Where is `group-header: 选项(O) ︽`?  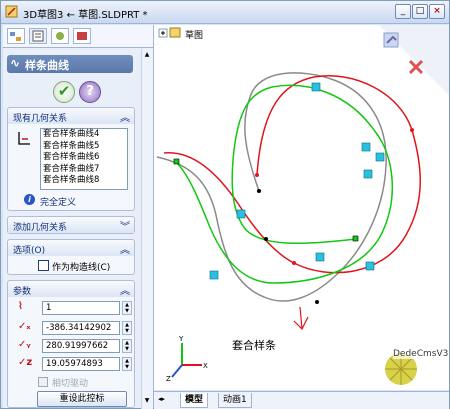 group-header: 选项(O) ︽ is located at coordinates (71, 248).